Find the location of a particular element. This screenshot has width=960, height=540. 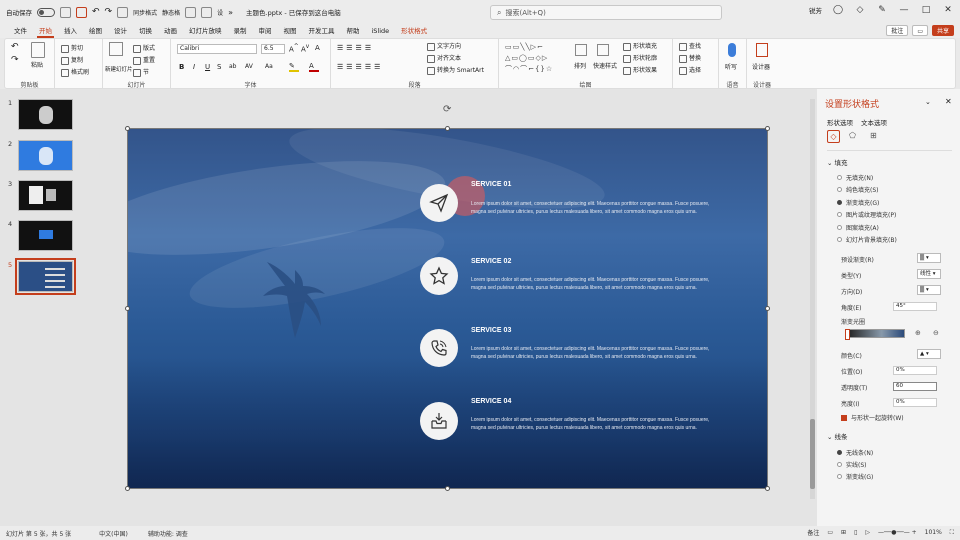

arrange-button: 排列 is located at coordinates (580, 65).